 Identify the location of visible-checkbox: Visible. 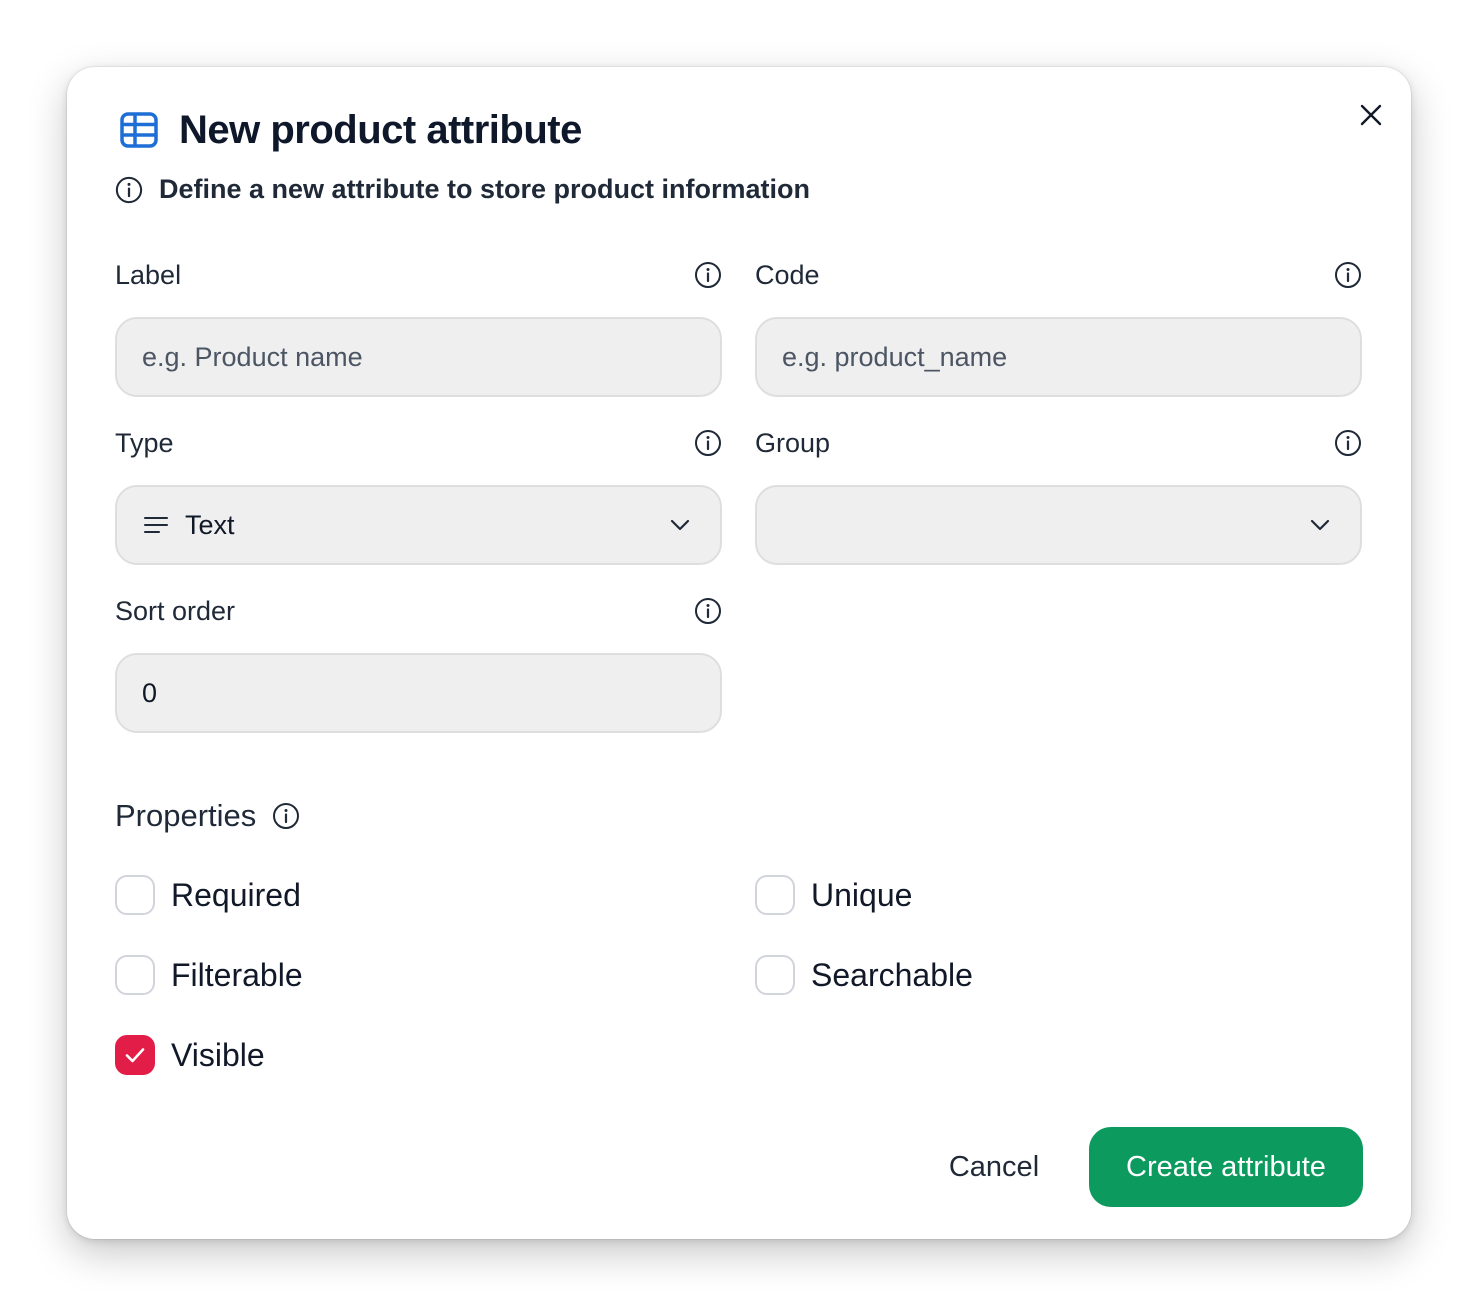
(190, 1055).